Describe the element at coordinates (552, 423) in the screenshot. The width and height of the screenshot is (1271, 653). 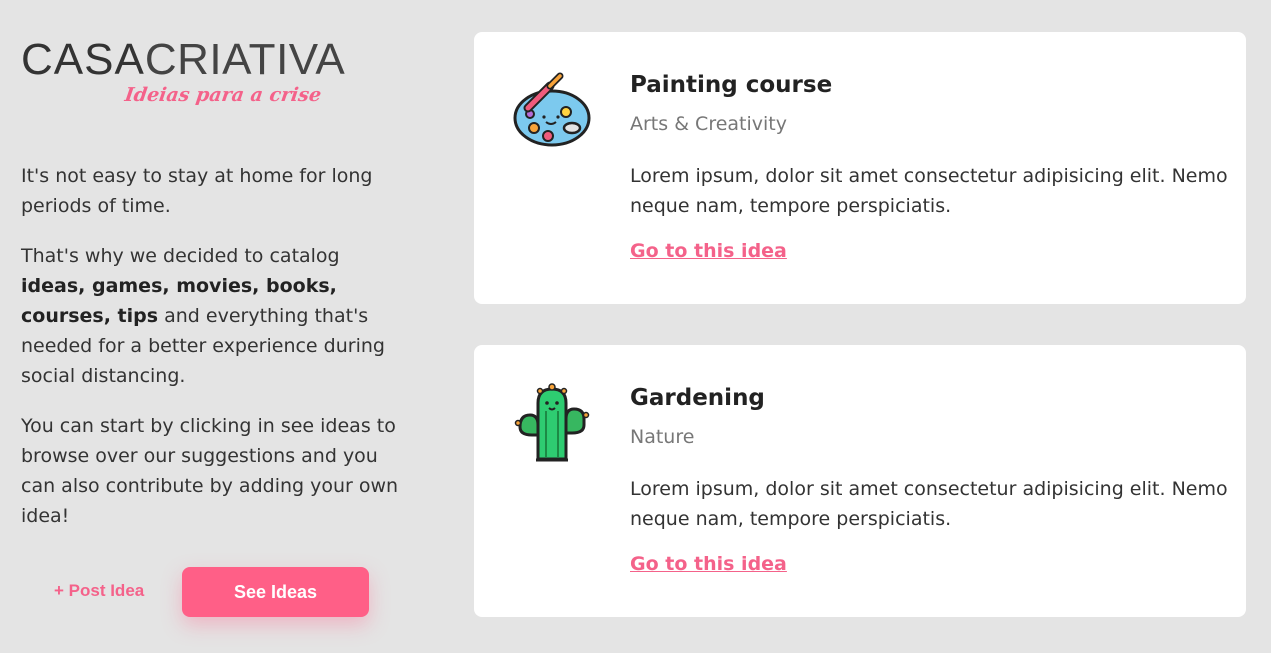
I see `cactus-icon` at that location.